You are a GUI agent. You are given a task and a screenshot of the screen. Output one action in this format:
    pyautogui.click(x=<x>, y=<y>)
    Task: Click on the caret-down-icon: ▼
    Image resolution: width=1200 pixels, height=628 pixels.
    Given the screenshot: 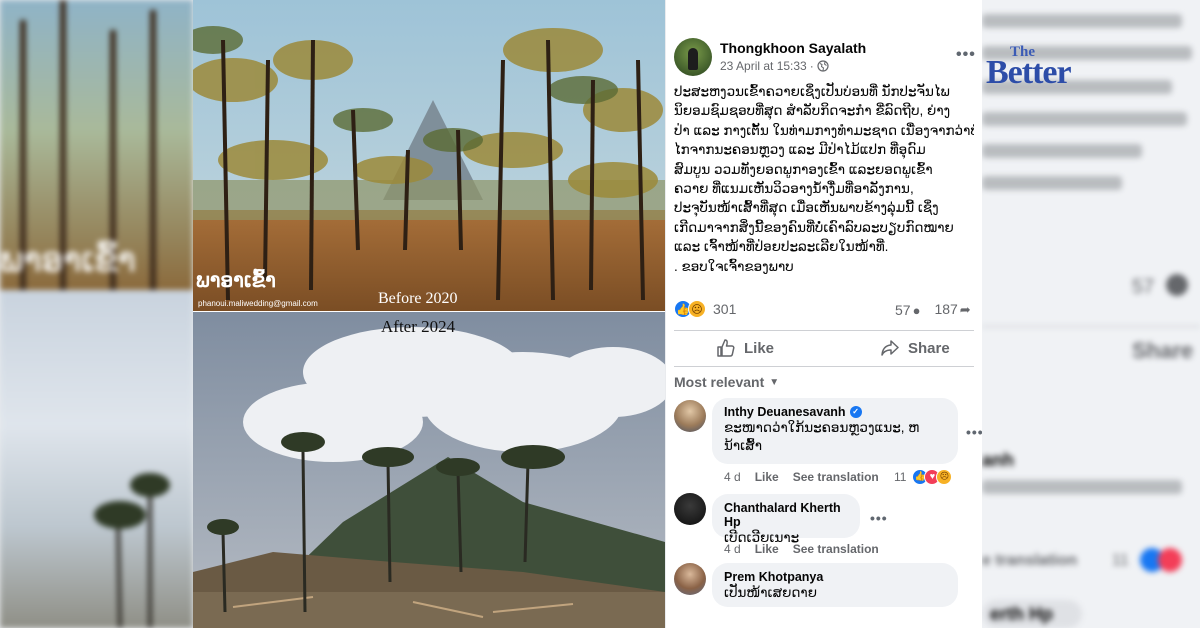 What is the action you would take?
    pyautogui.click(x=774, y=382)
    